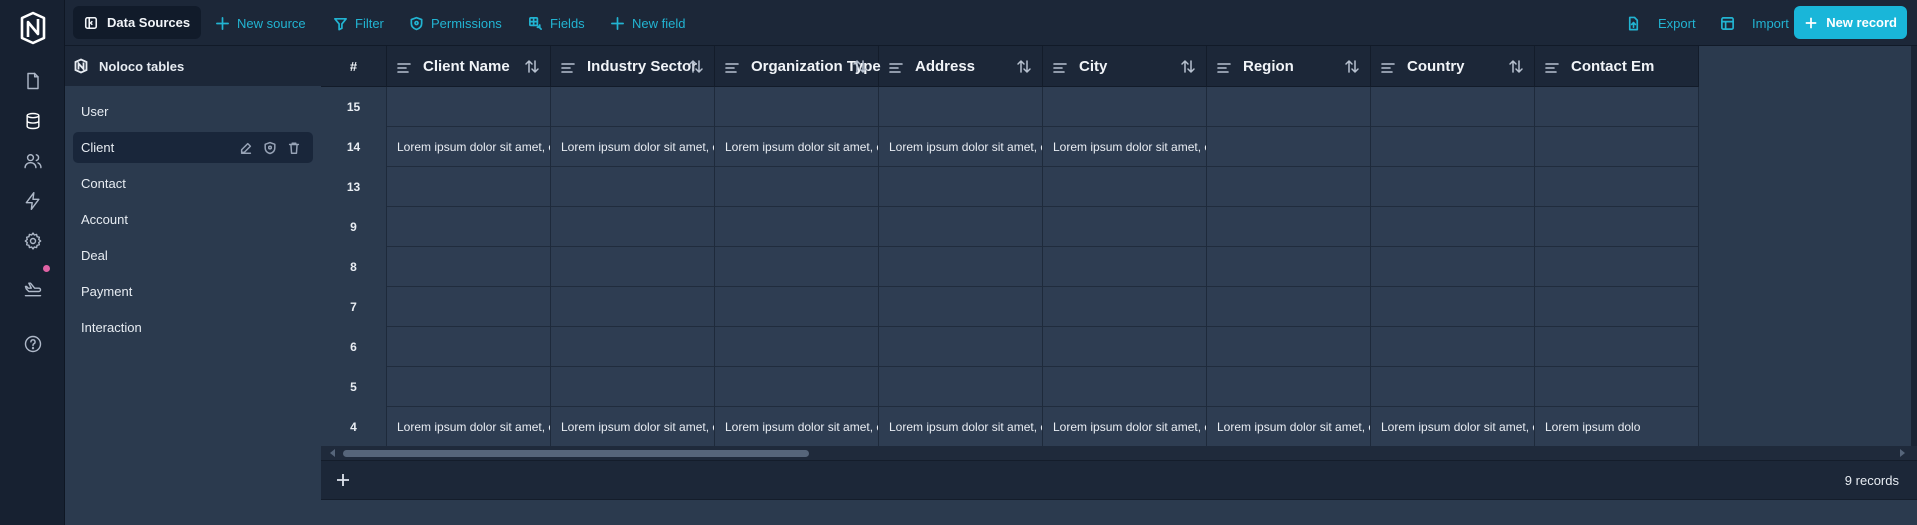 This screenshot has height=525, width=1917. I want to click on data-sources-button: Data Sources, so click(137, 22).